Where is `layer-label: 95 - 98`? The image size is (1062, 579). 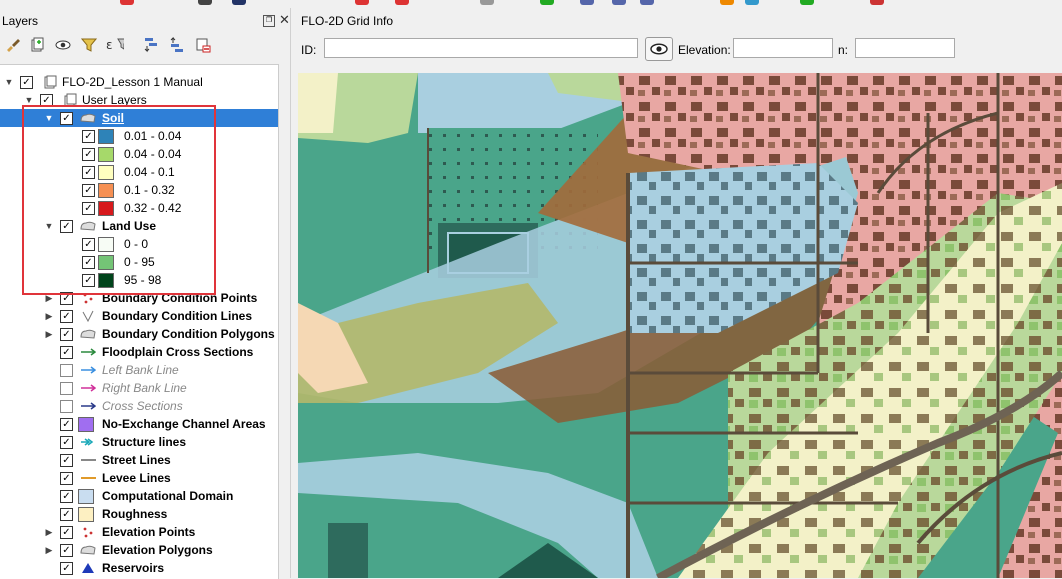 layer-label: 95 - 98 is located at coordinates (142, 280).